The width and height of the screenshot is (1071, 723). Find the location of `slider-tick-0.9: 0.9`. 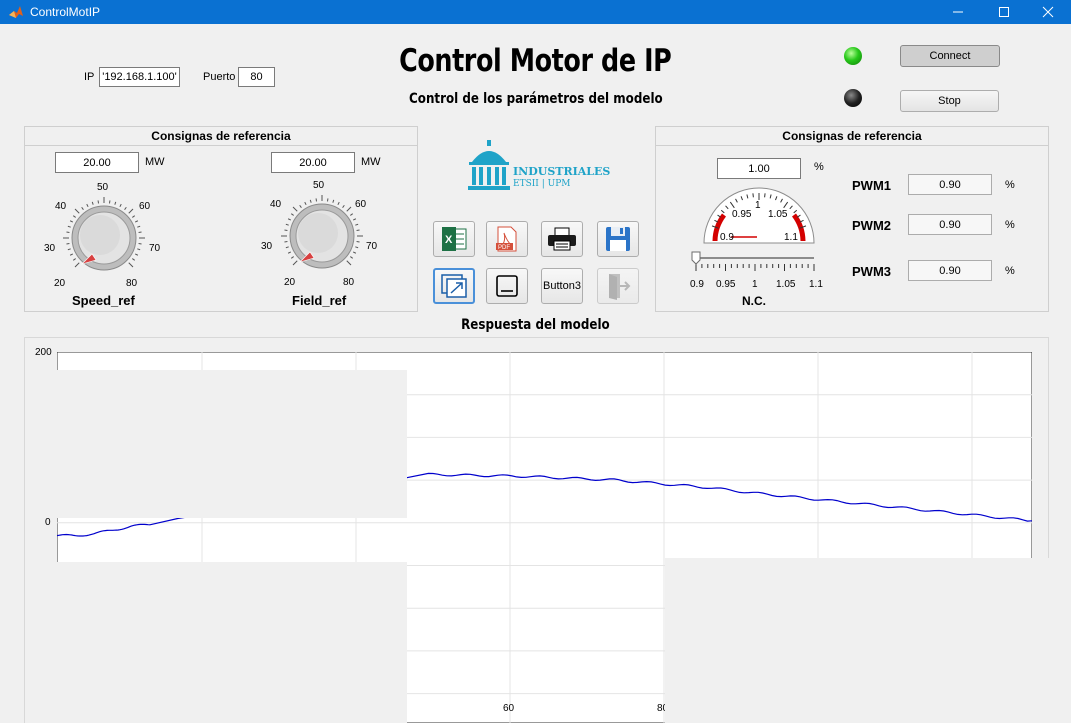

slider-tick-0.9: 0.9 is located at coordinates (697, 284).